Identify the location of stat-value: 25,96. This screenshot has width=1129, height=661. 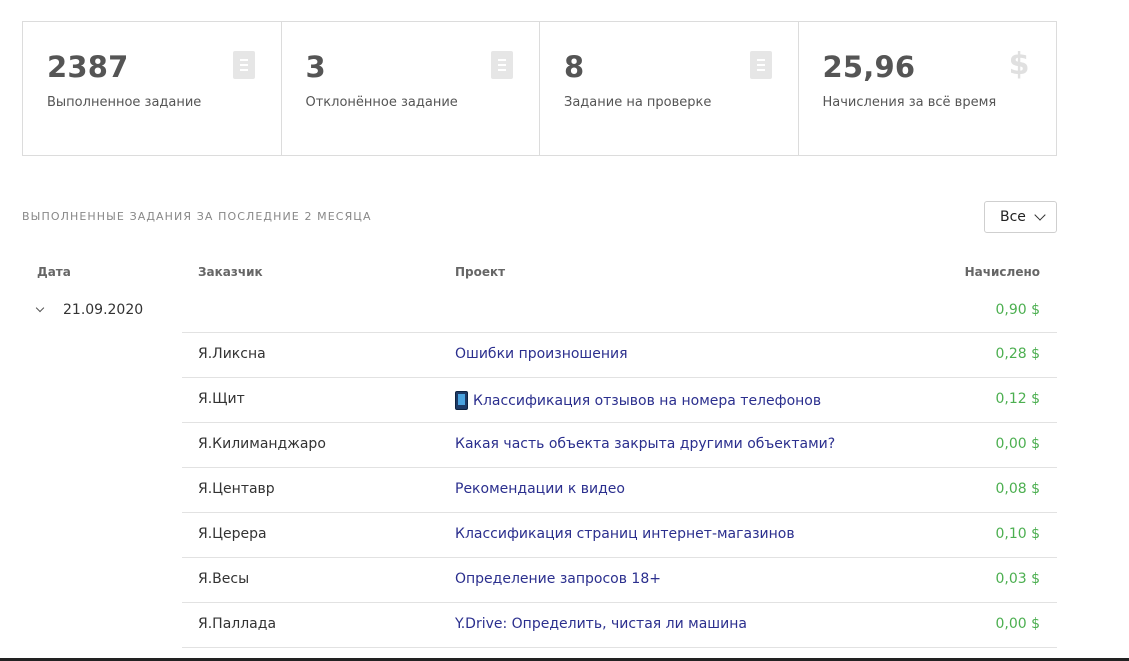
(869, 67).